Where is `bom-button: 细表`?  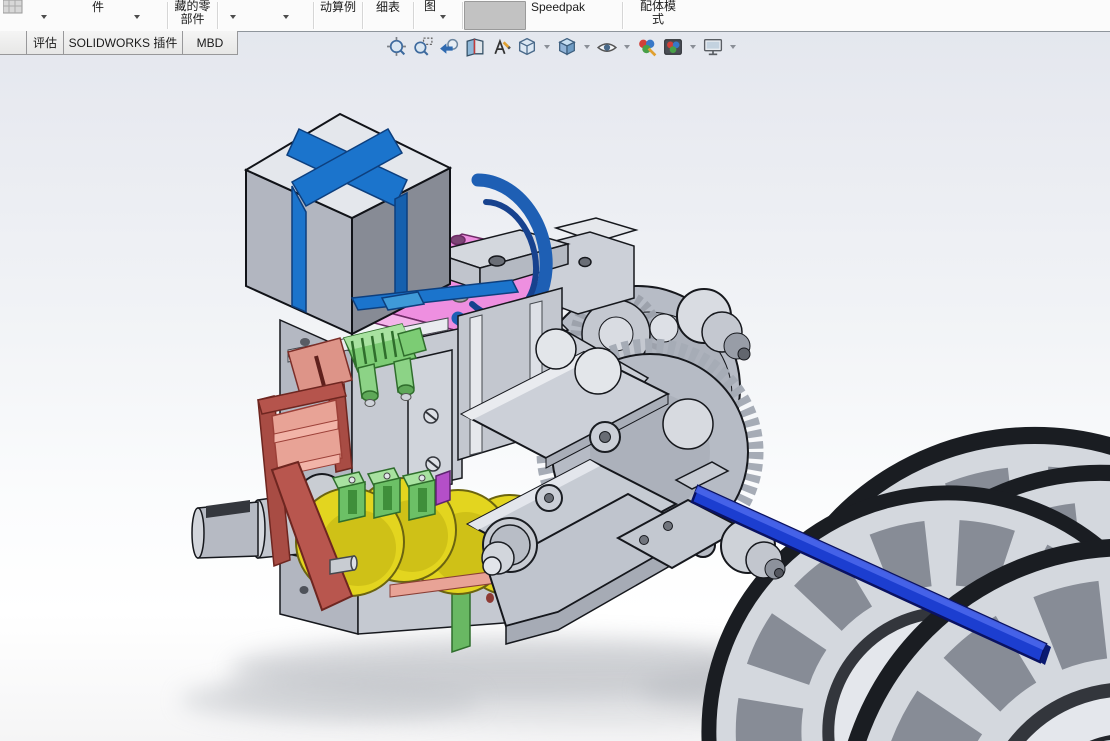
bom-button: 细表 is located at coordinates (388, 7).